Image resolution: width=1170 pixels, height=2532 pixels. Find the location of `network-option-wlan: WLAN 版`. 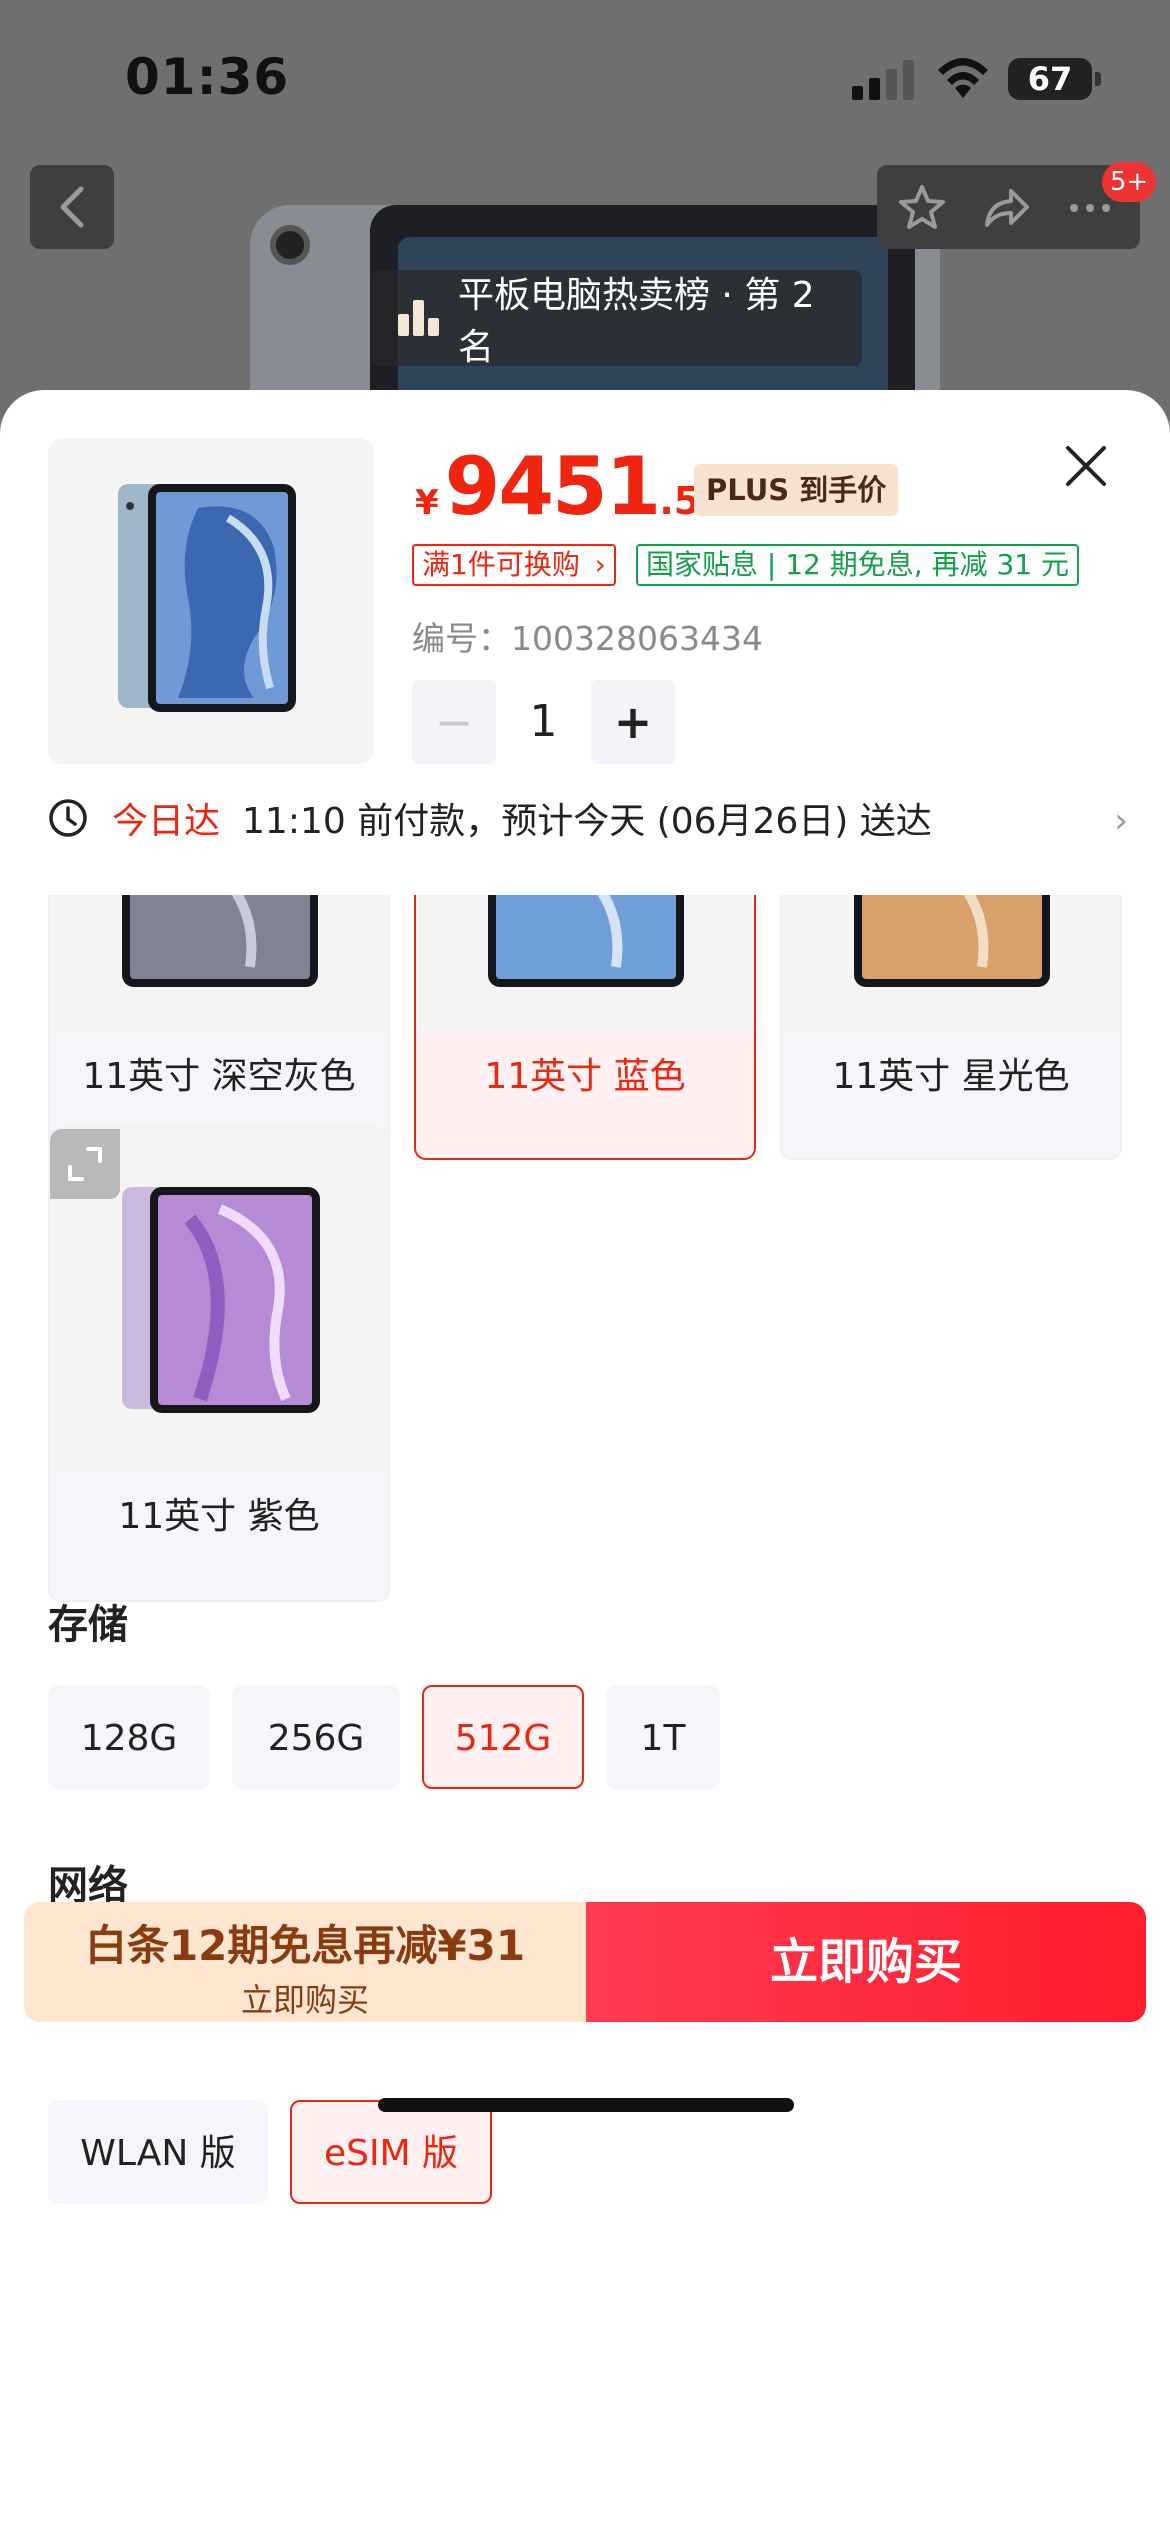

network-option-wlan: WLAN 版 is located at coordinates (158, 2152).